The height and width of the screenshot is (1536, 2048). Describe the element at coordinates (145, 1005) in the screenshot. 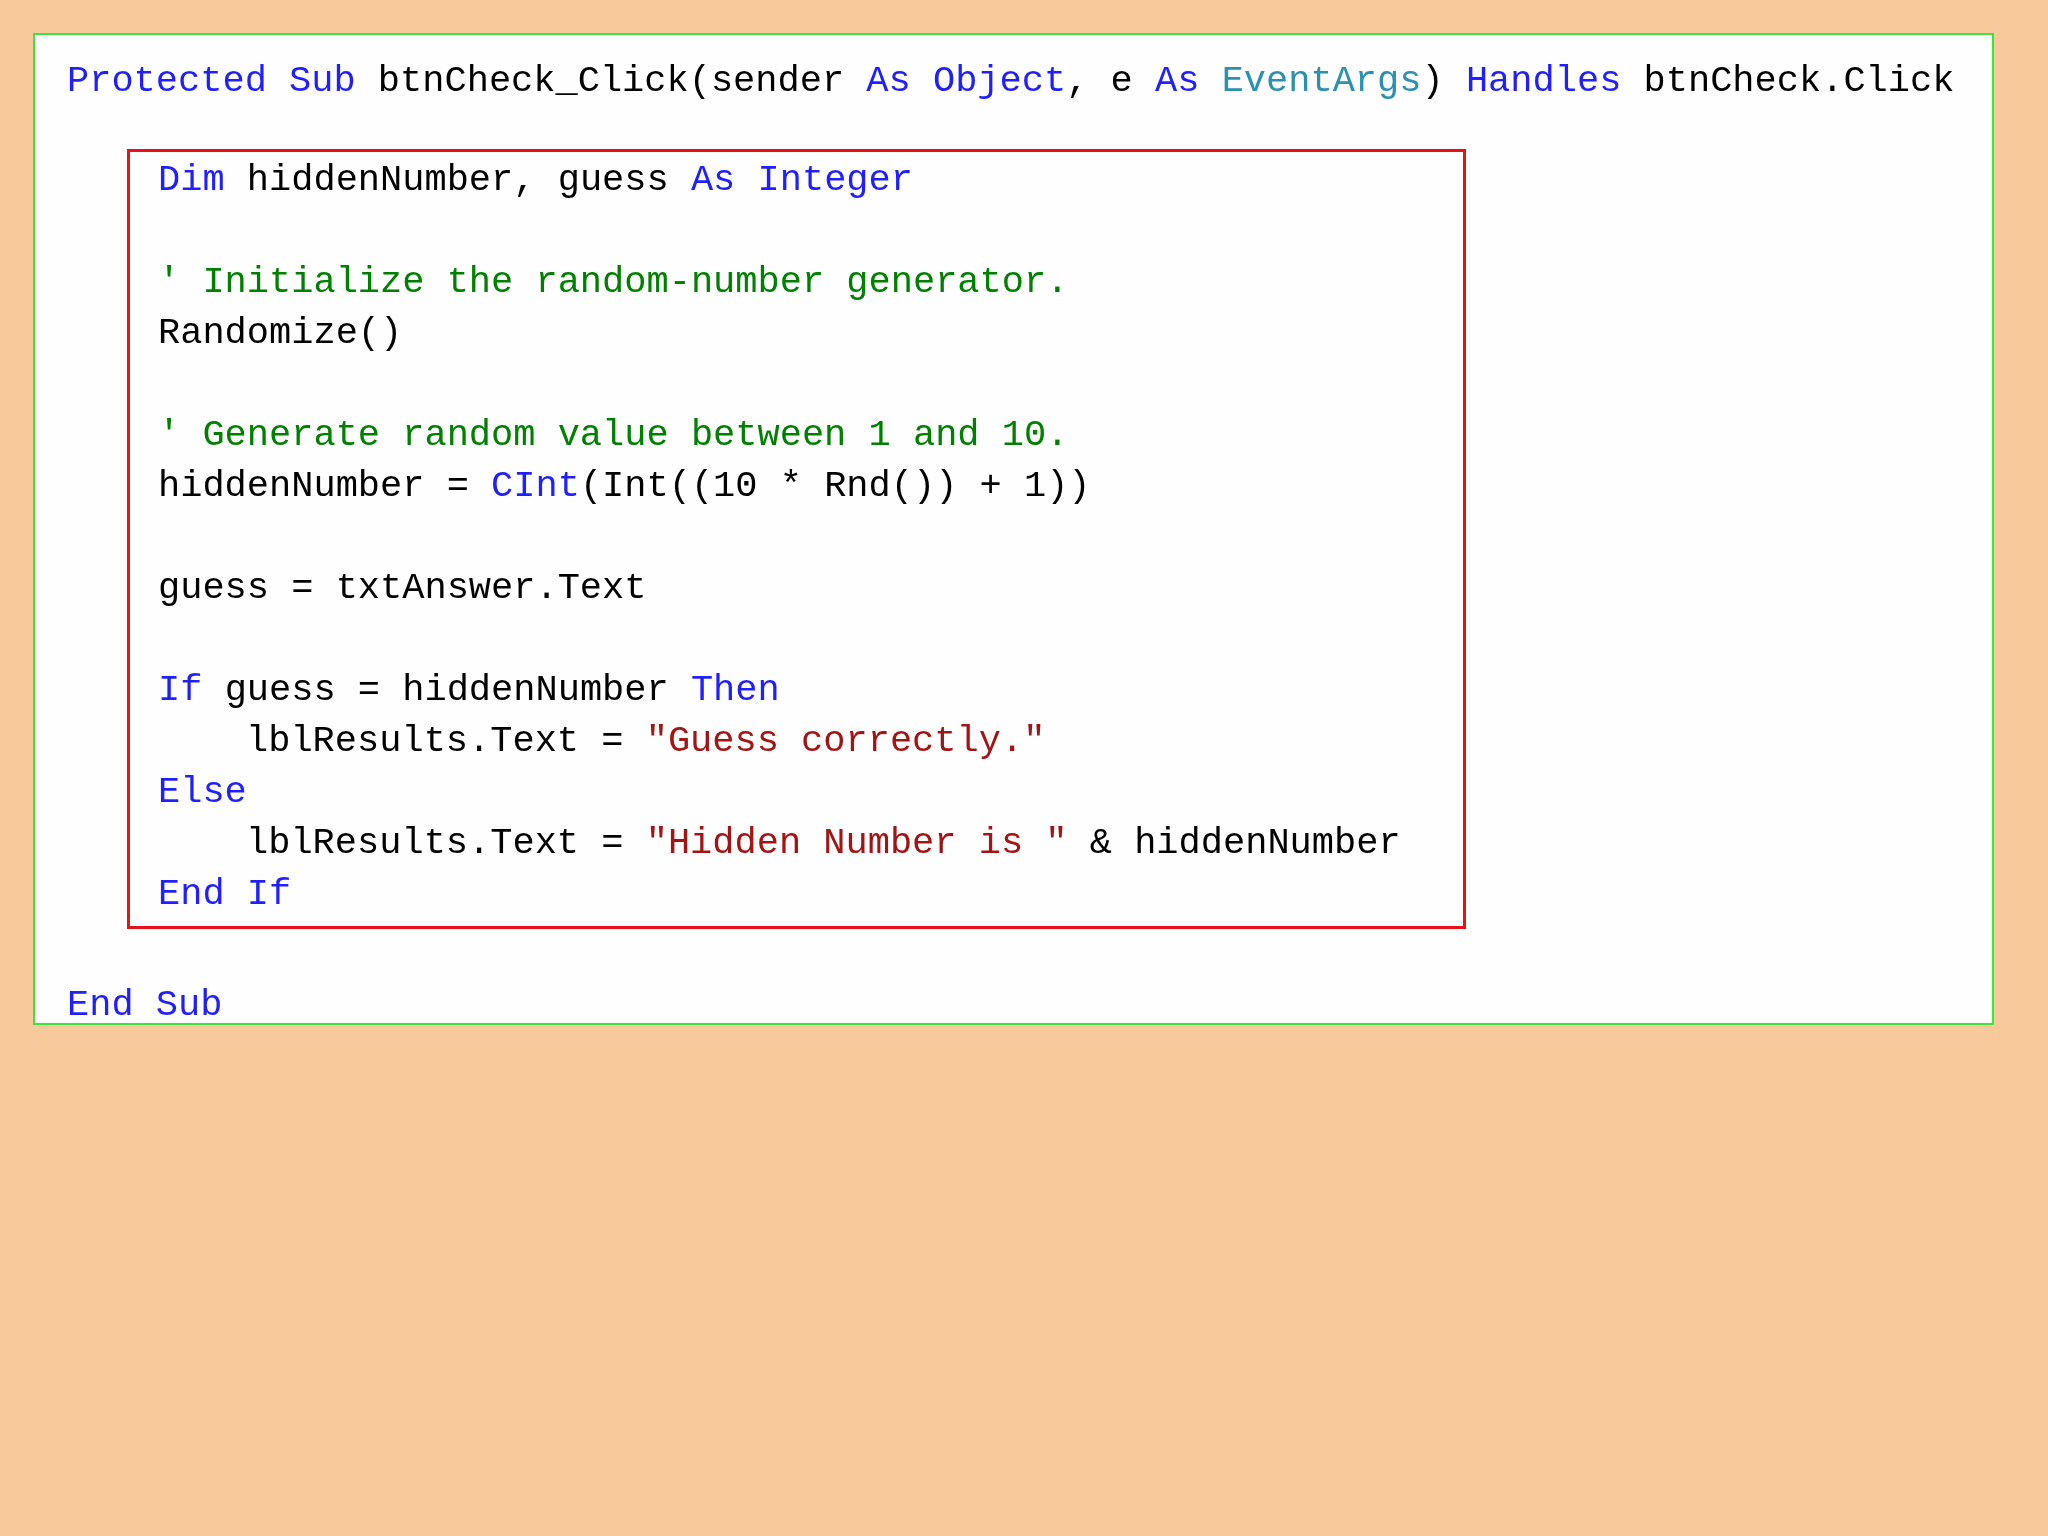

I see `code-line: End Sub` at that location.